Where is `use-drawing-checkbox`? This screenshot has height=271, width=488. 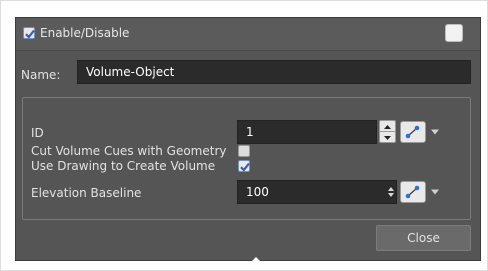
use-drawing-checkbox is located at coordinates (244, 166).